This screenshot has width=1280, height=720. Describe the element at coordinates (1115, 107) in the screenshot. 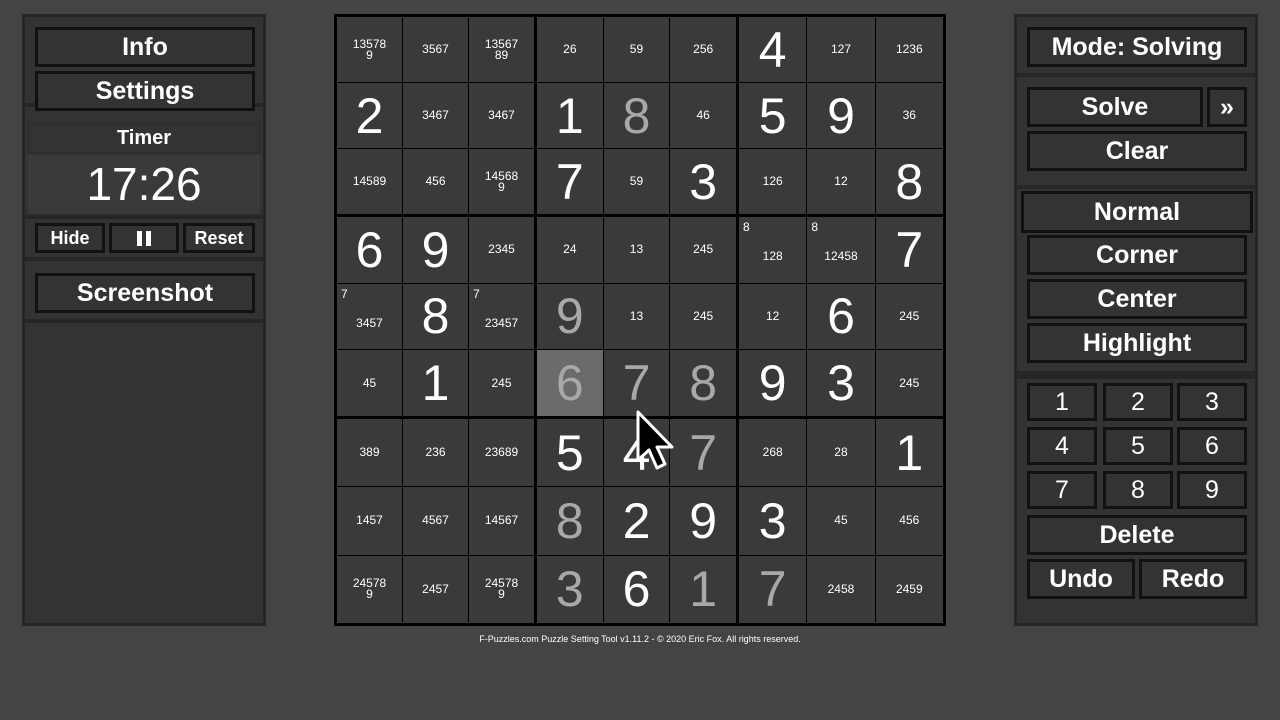

I see `solve-button: Solve` at that location.